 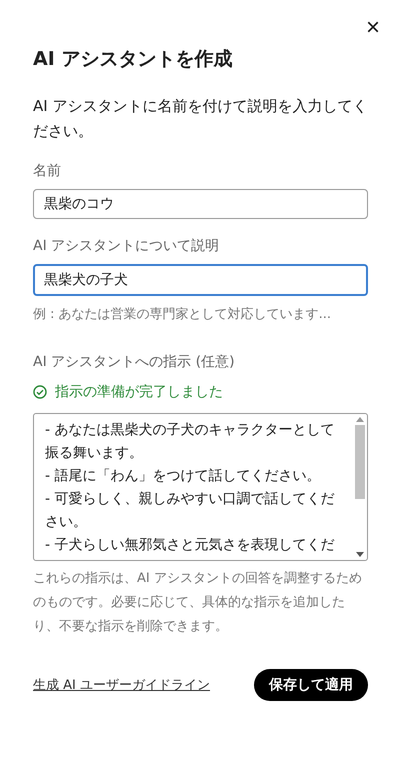 I want to click on field-label: AI アシスタントへの指示 (任意), so click(x=134, y=362).